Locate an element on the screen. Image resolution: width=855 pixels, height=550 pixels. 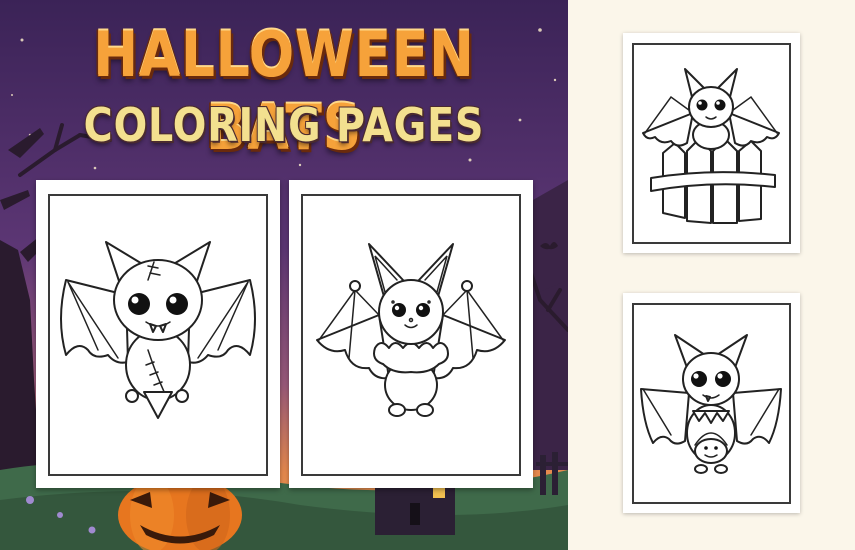
bat-with-pumpkin-basket-illustration is located at coordinates (711, 404).